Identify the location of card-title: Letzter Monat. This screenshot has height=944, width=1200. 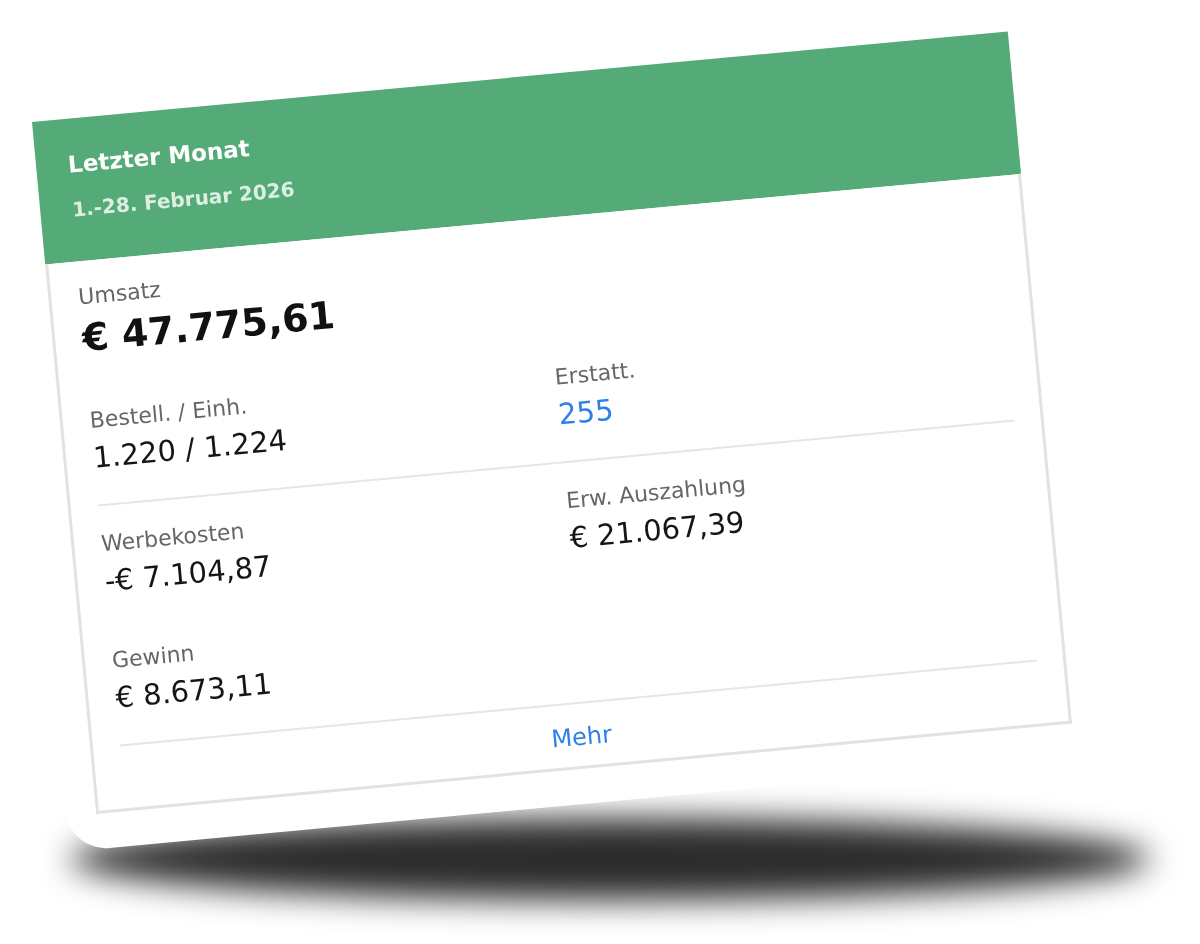
(158, 156).